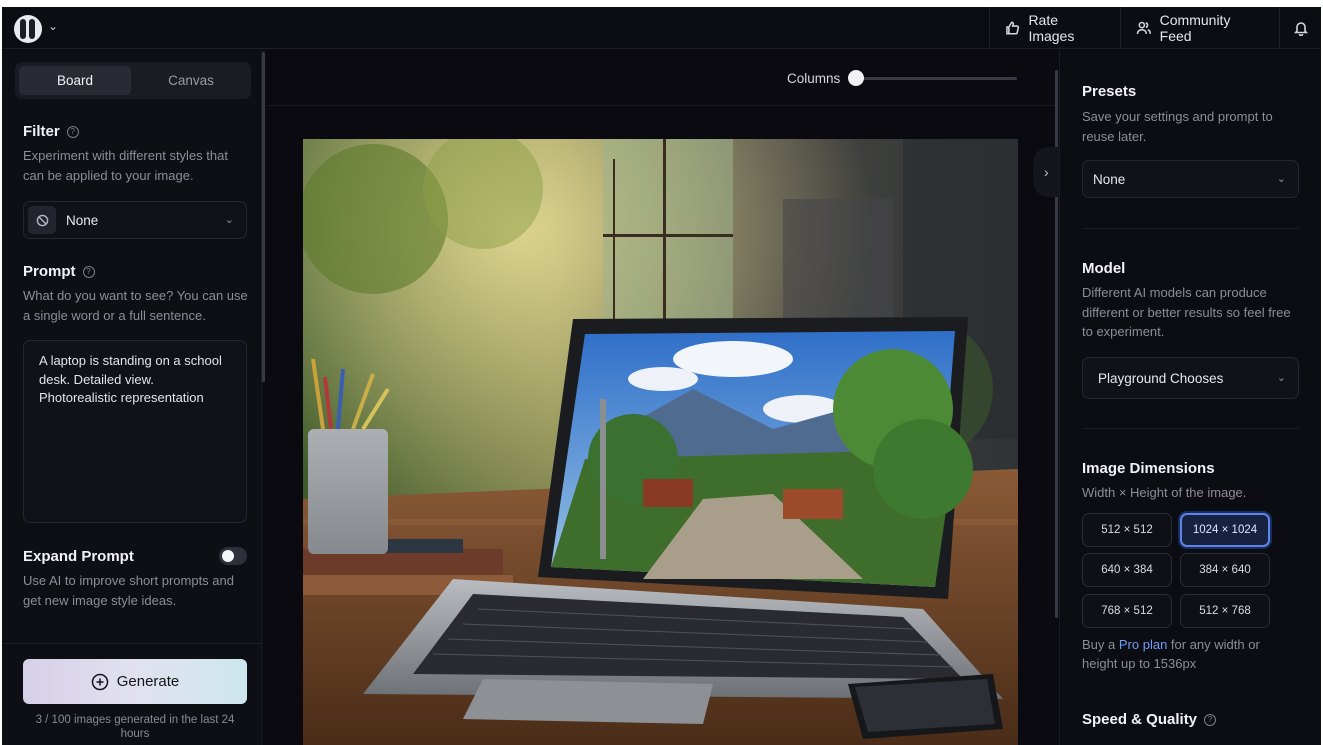 The image size is (1323, 745). I want to click on users-icon, so click(1144, 27).